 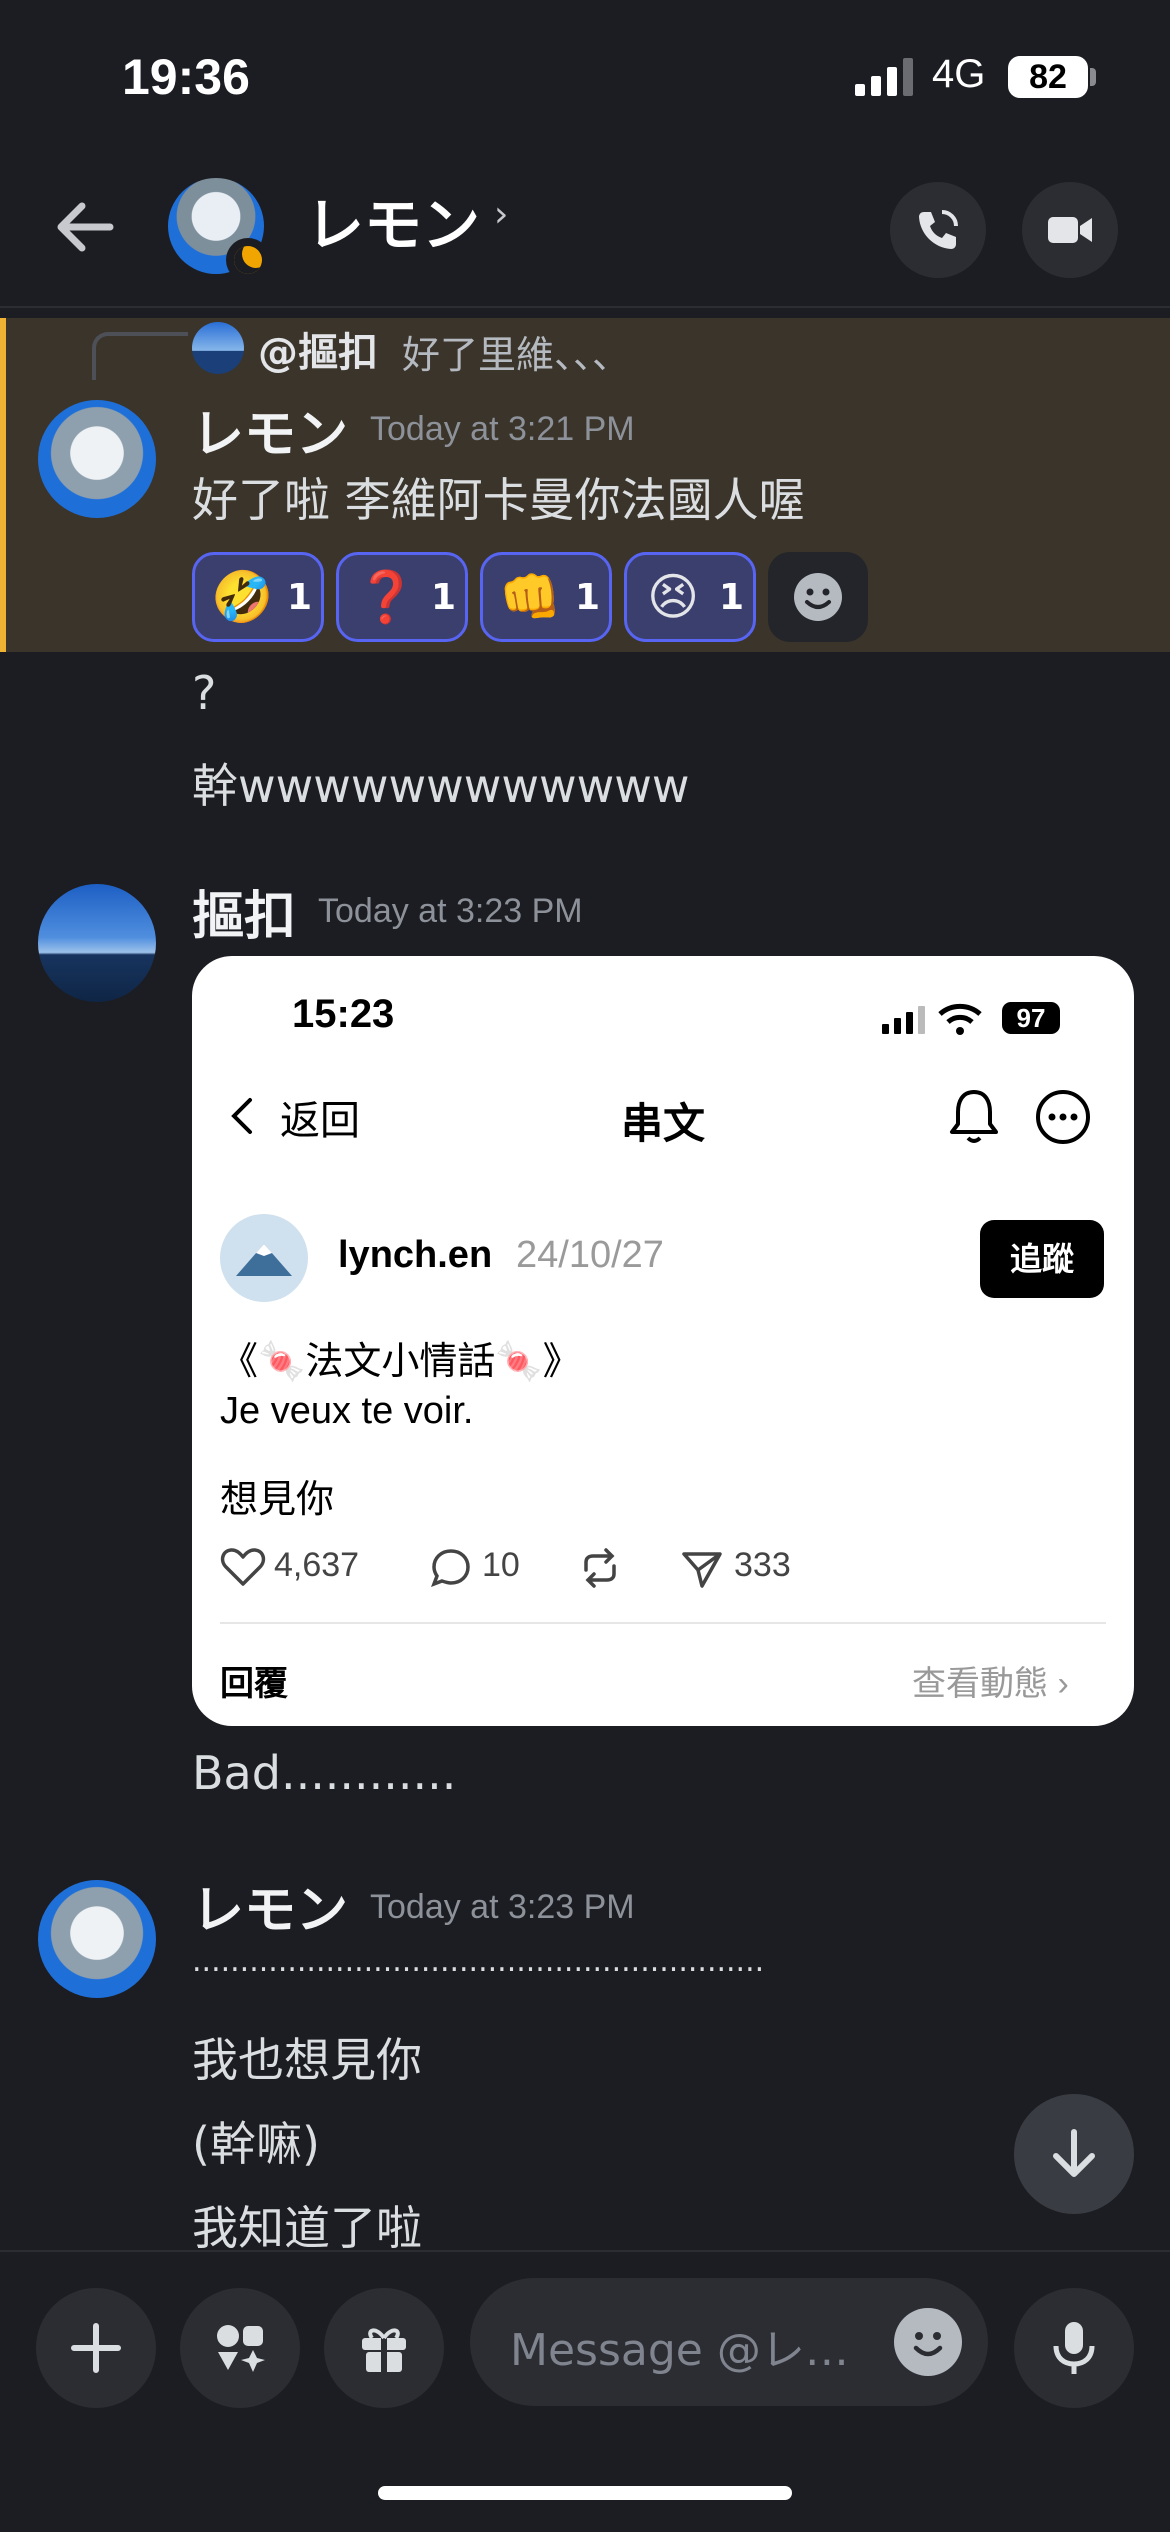 I want to click on reaction-question: ❓ 1, so click(x=402, y=597).